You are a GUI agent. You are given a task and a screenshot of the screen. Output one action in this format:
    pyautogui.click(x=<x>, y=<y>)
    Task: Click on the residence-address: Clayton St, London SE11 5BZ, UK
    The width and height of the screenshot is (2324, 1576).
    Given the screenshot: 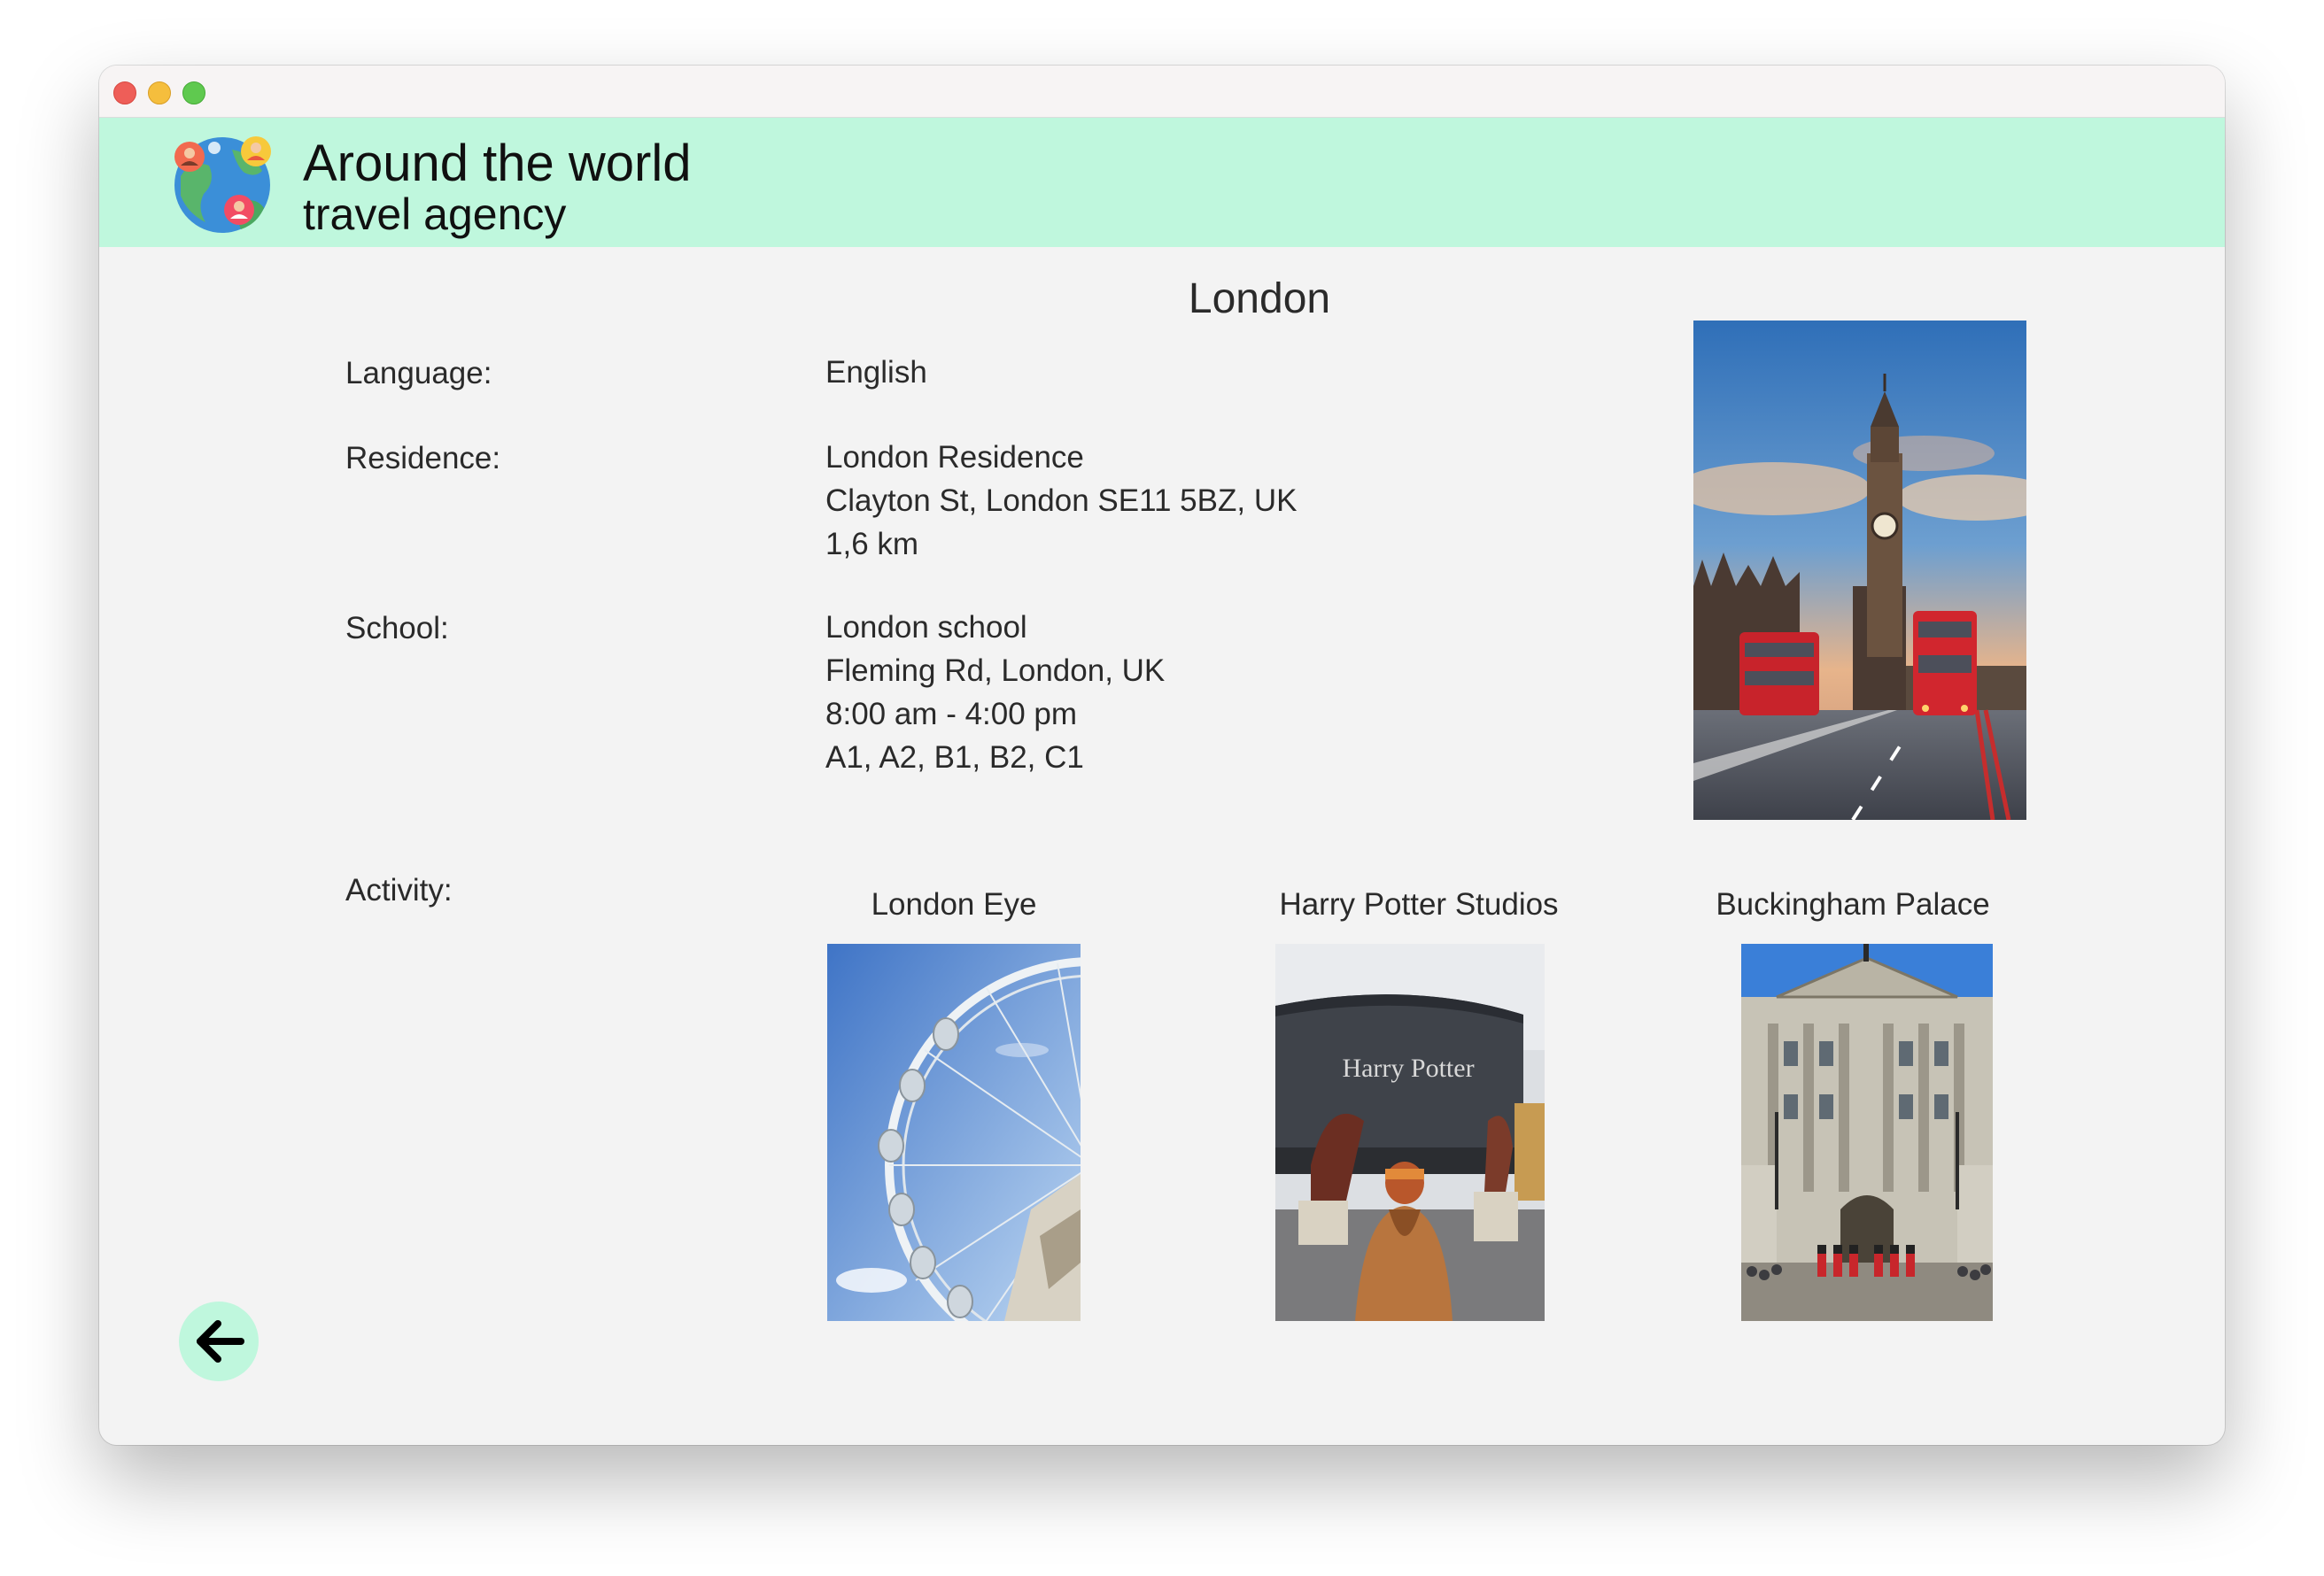 What is the action you would take?
    pyautogui.click(x=1061, y=500)
    